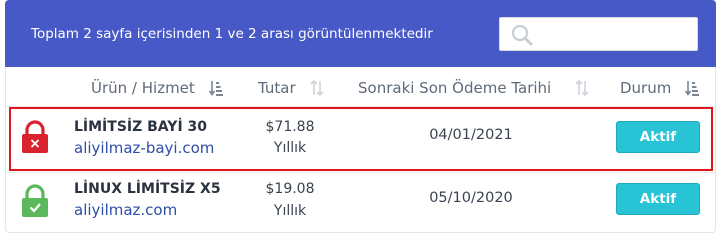 The height and width of the screenshot is (240, 717). I want to click on column-header-status: Durum, so click(660, 88).